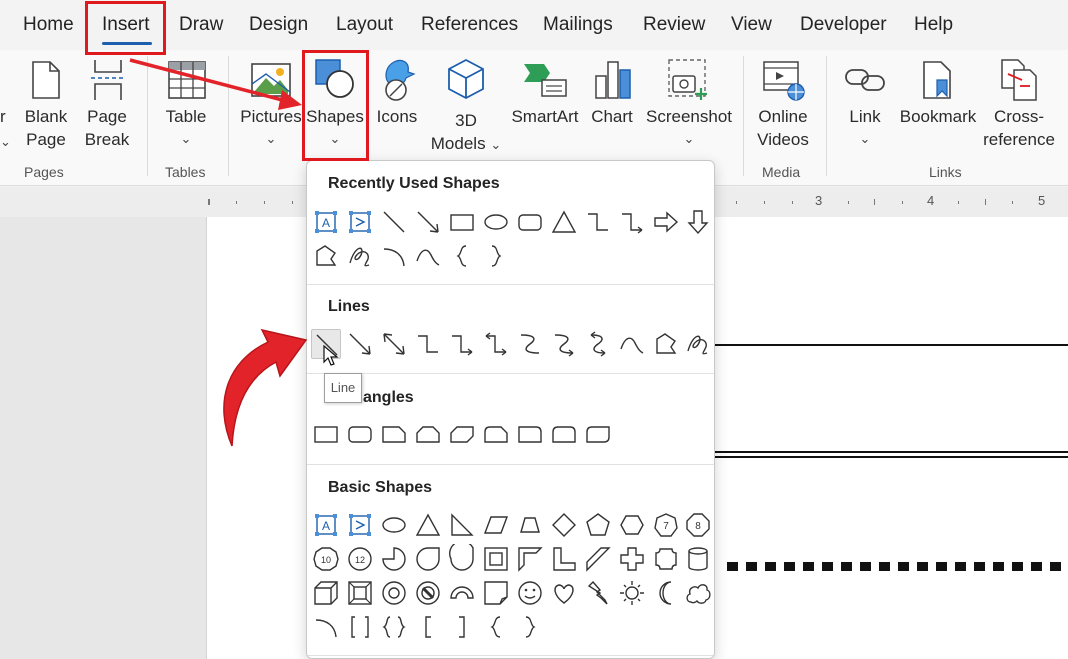  What do you see at coordinates (897, 566) in the screenshot?
I see `document-line-dotted` at bounding box center [897, 566].